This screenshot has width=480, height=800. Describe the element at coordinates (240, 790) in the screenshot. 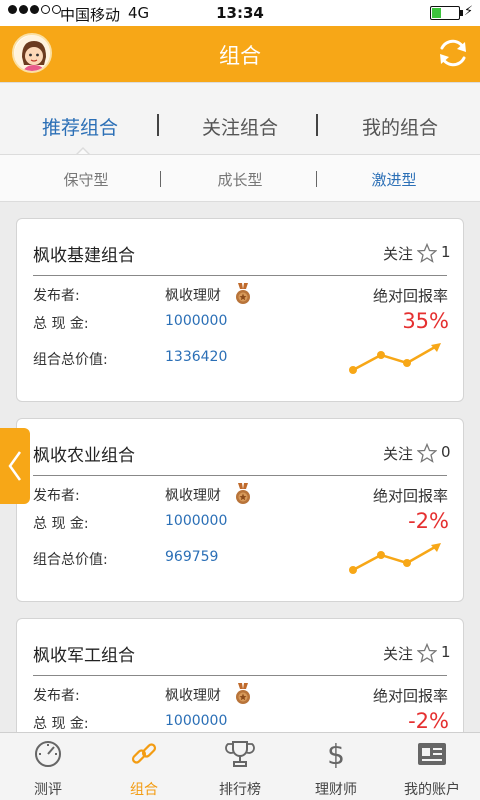

I see `nav-label: 排行榜` at that location.